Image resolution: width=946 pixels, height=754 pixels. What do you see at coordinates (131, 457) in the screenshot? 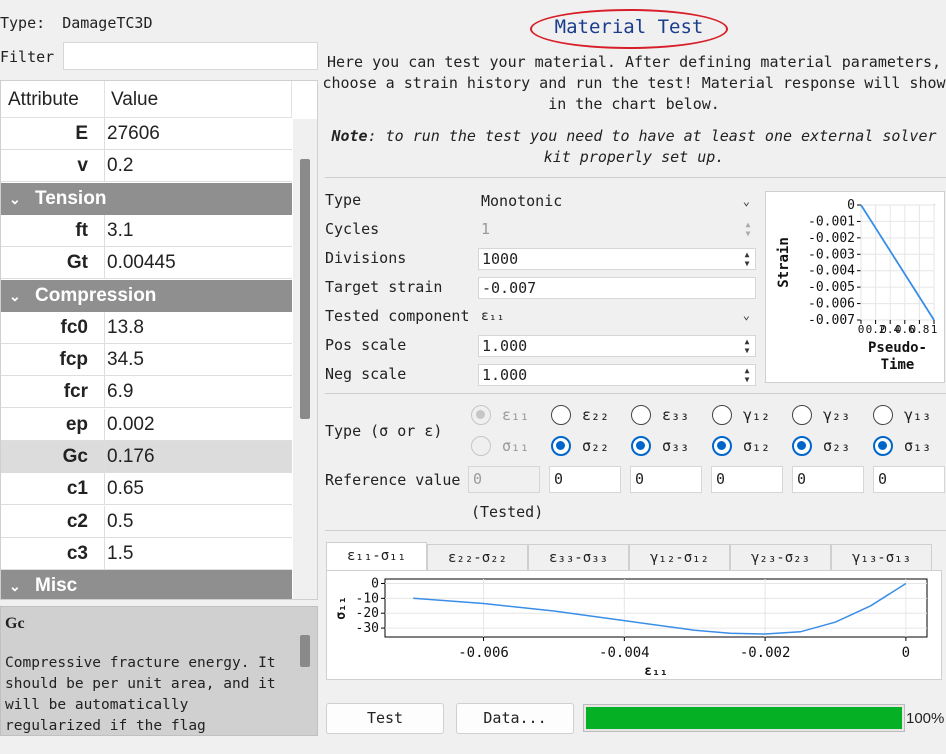
I see `attribute-value: 0.176` at bounding box center [131, 457].